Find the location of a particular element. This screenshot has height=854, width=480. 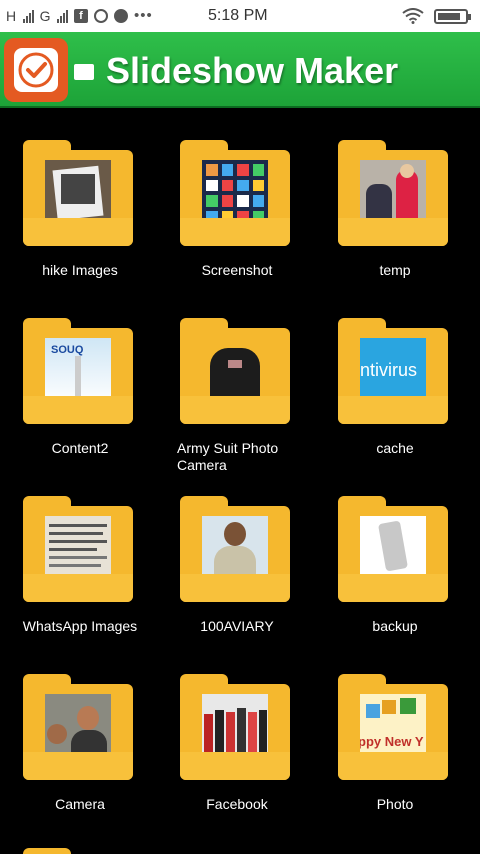

folder-item: backup is located at coordinates (395, 553).